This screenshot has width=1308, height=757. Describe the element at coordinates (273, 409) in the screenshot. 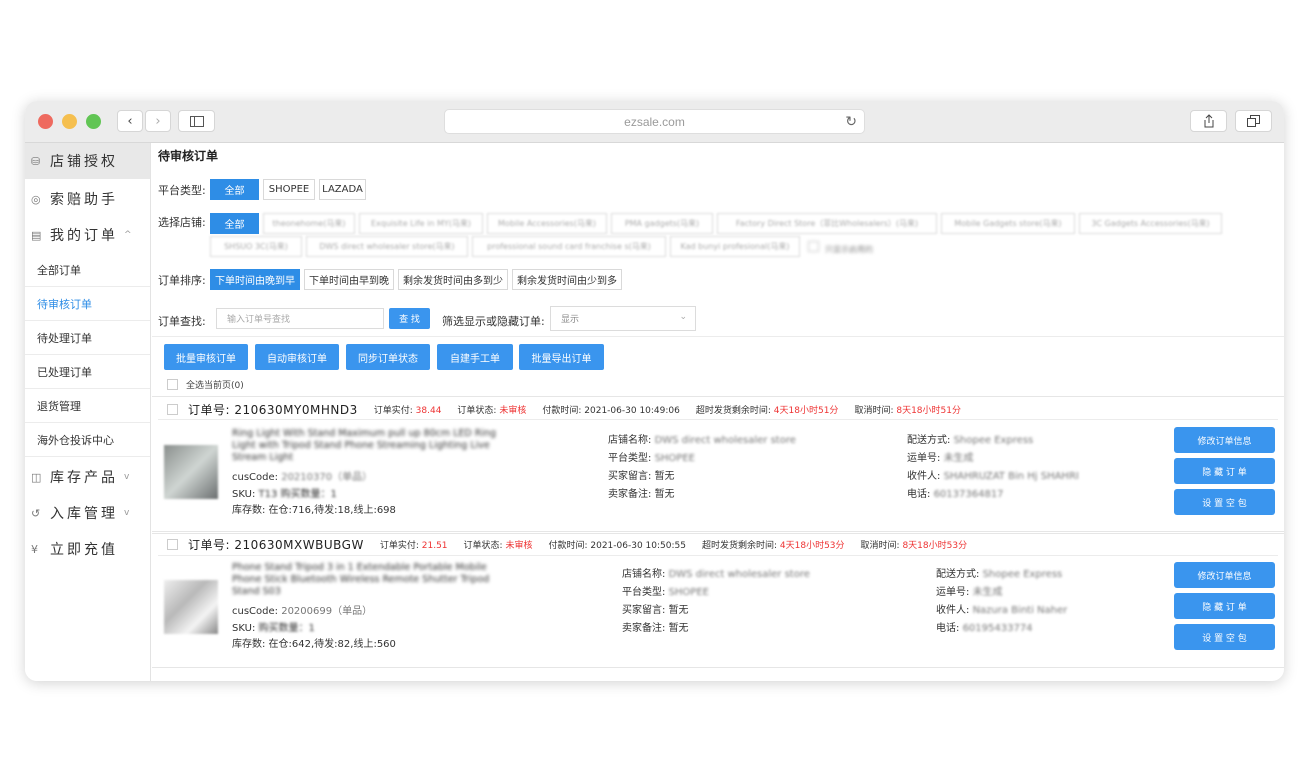

I see `order-number: 订单号: 210630MY0MHND3` at that location.